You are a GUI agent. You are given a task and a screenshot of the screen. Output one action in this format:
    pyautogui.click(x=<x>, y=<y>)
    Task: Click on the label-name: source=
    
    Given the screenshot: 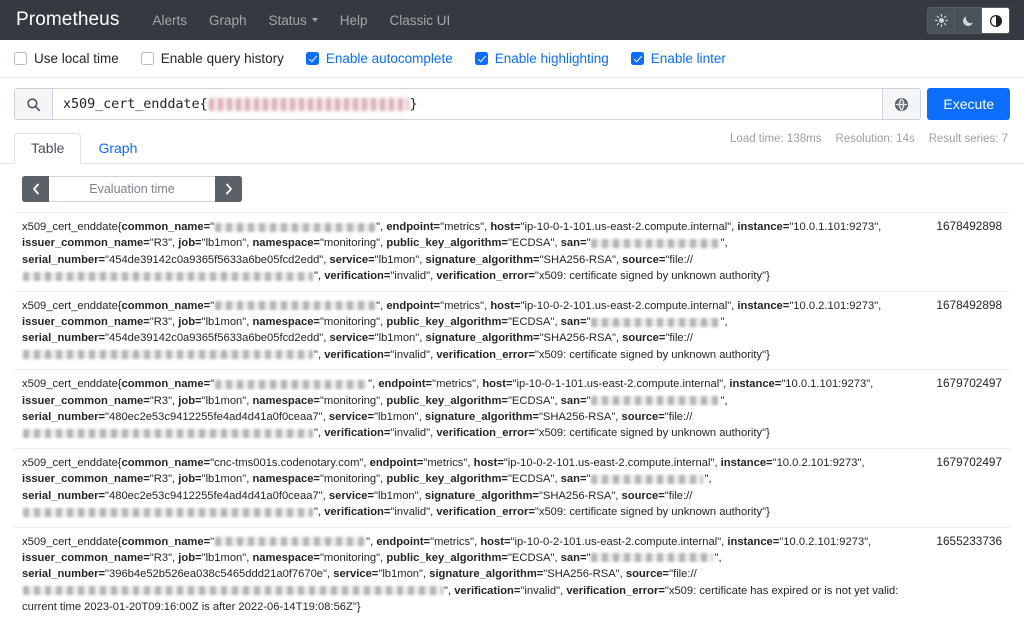 What is the action you would take?
    pyautogui.click(x=643, y=495)
    